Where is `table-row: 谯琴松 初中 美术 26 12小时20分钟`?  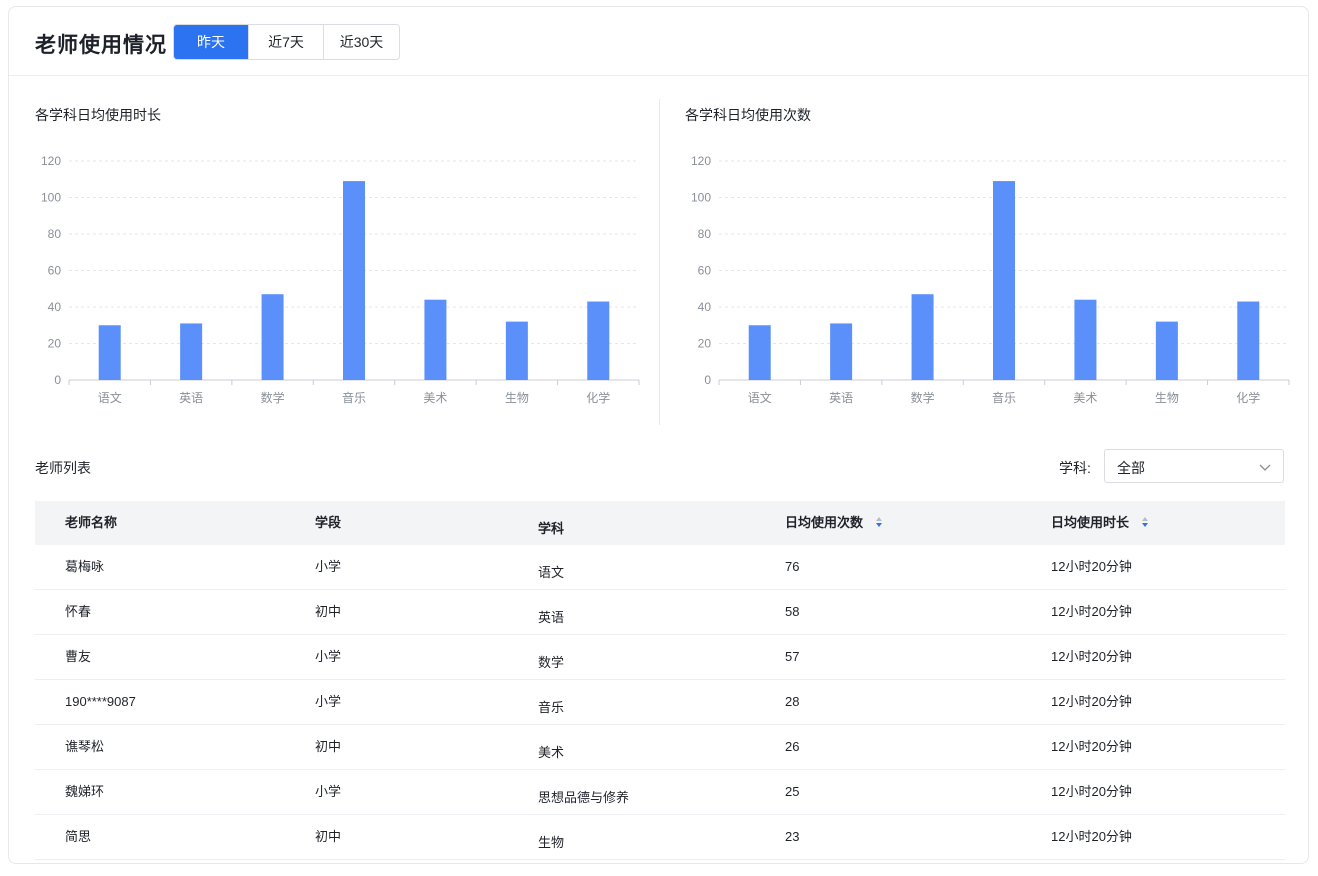
table-row: 谯琴松 初中 美术 26 12小时20分钟 is located at coordinates (660, 747).